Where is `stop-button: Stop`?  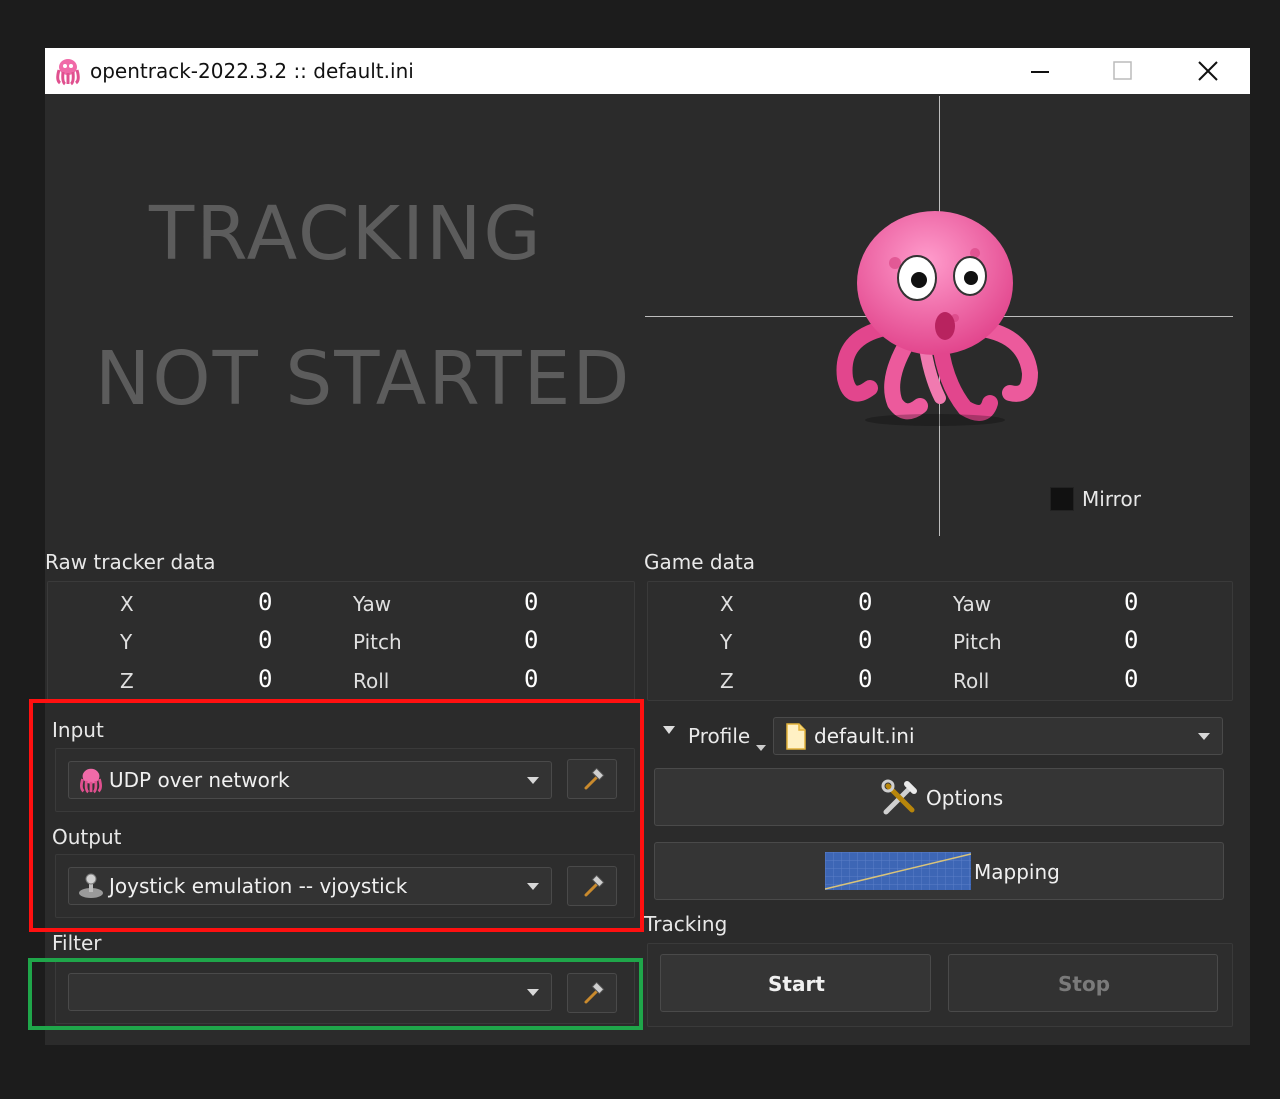
stop-button: Stop is located at coordinates (1083, 983).